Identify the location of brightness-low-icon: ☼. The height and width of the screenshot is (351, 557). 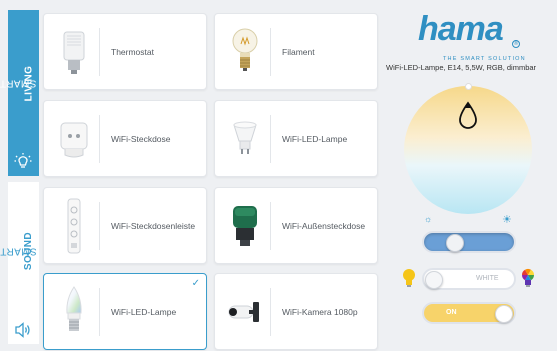
(428, 219).